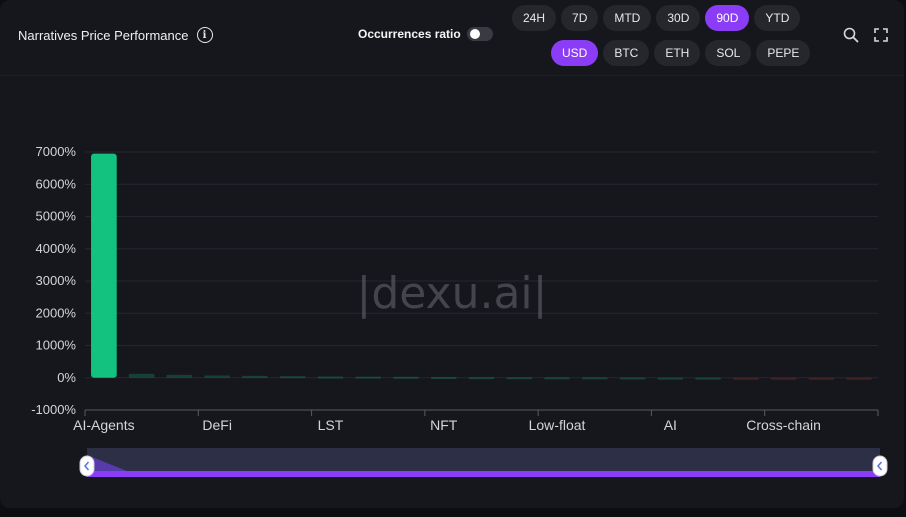  What do you see at coordinates (56, 312) in the screenshot?
I see `y-tick-label: 2000%` at bounding box center [56, 312].